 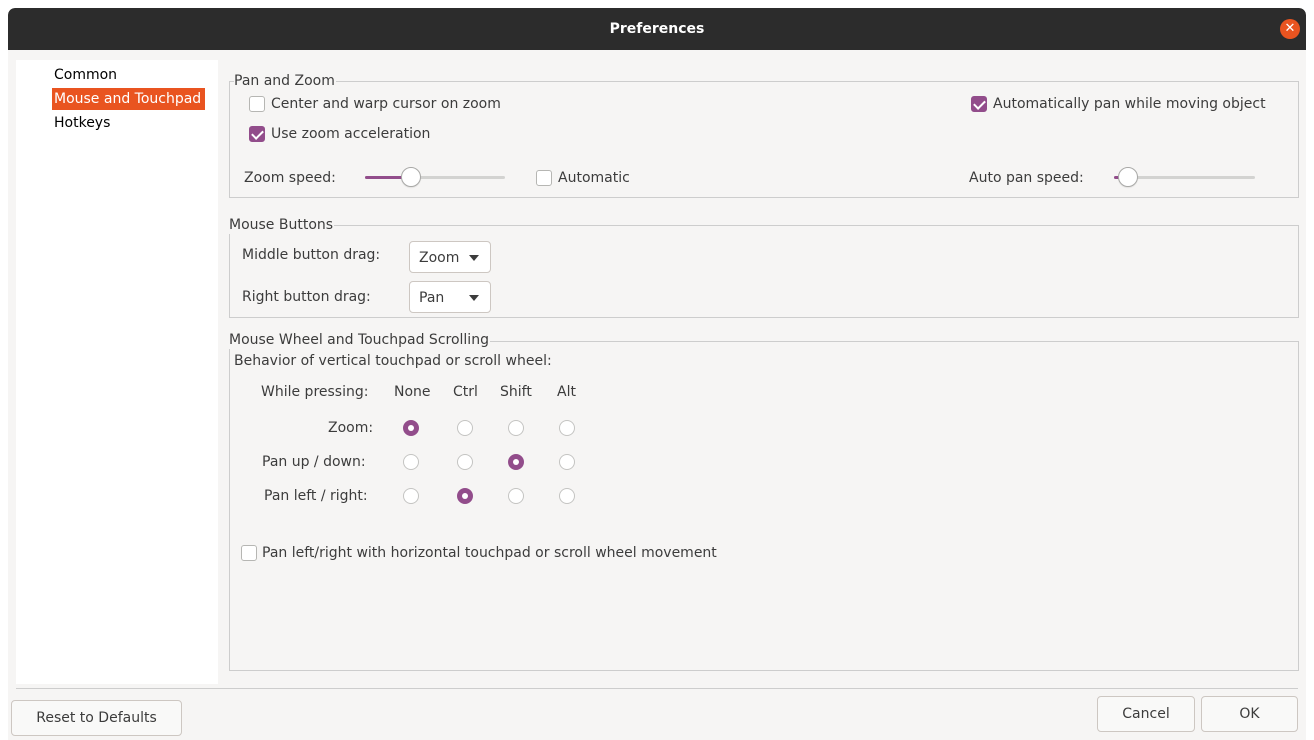 What do you see at coordinates (411, 177) in the screenshot?
I see `zoom-speed-slider-handle` at bounding box center [411, 177].